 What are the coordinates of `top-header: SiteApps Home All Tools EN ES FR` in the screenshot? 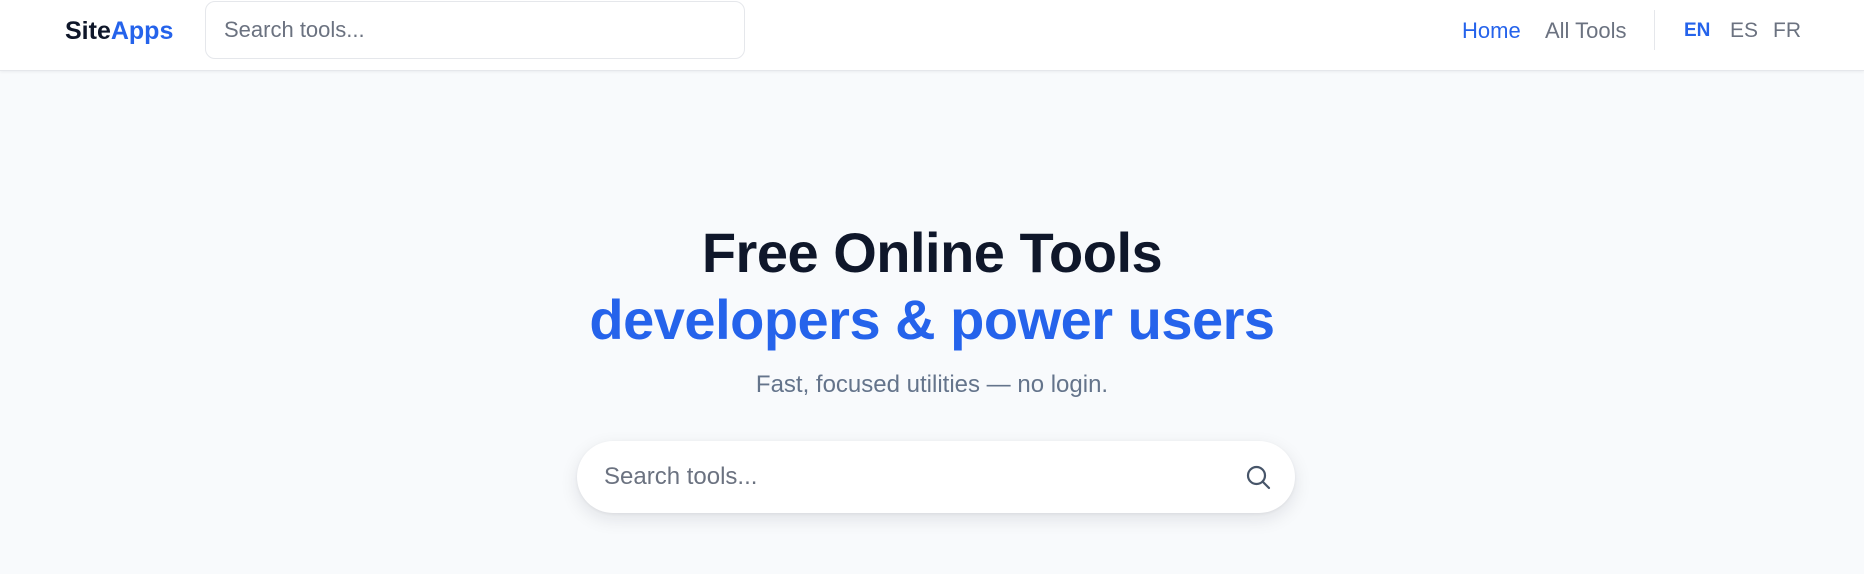 It's located at (932, 35).